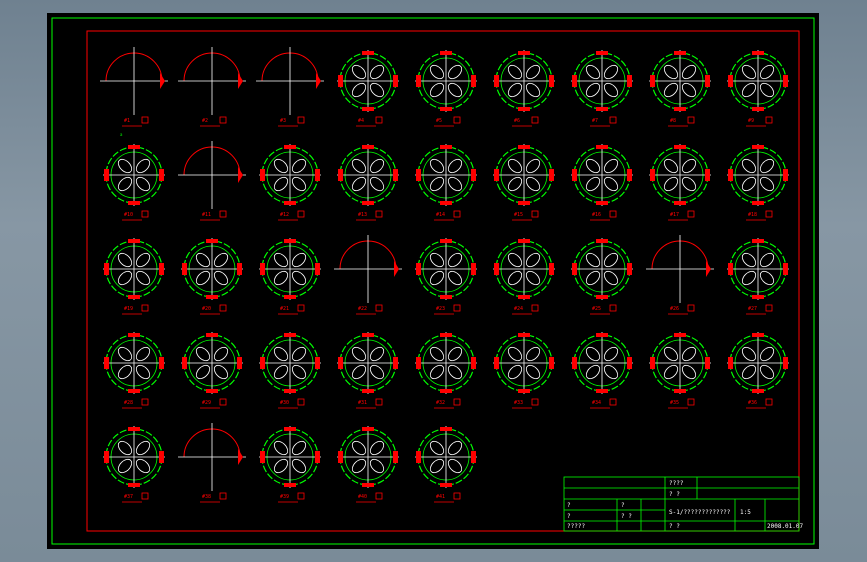  Describe the element at coordinates (134, 276) in the screenshot. I see `part-view: #19` at that location.